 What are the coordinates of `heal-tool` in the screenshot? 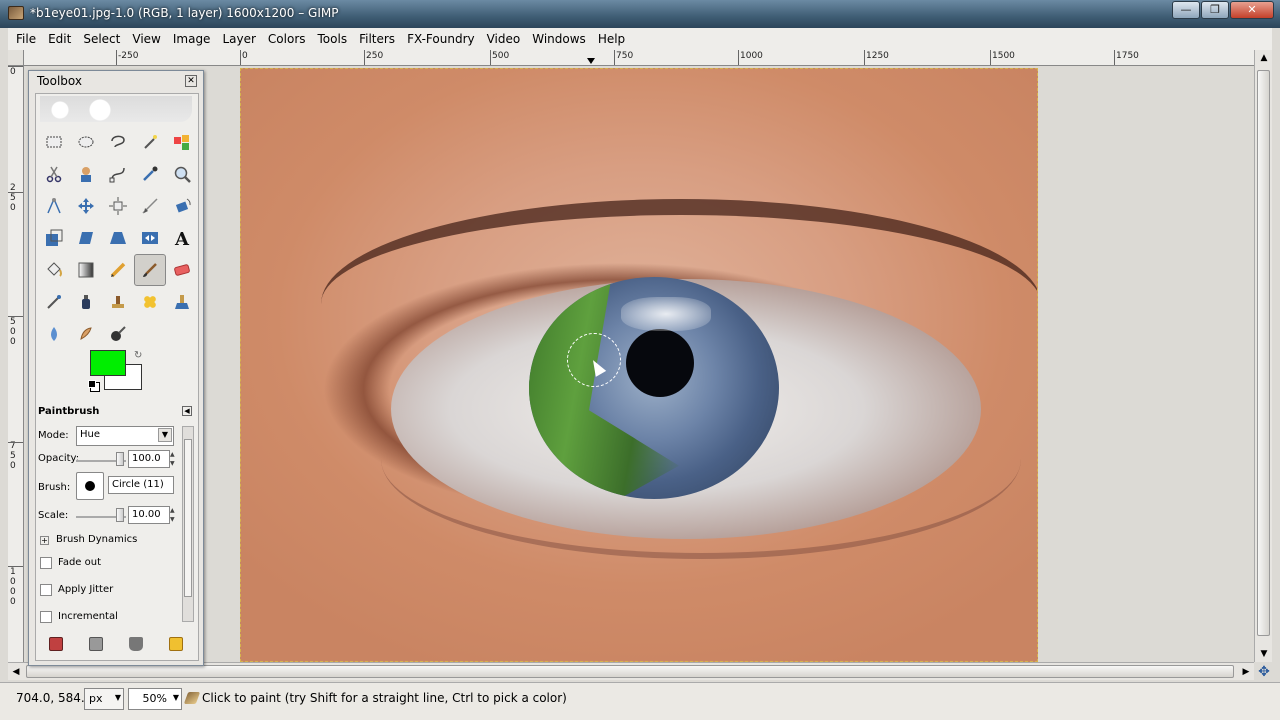 It's located at (150, 302).